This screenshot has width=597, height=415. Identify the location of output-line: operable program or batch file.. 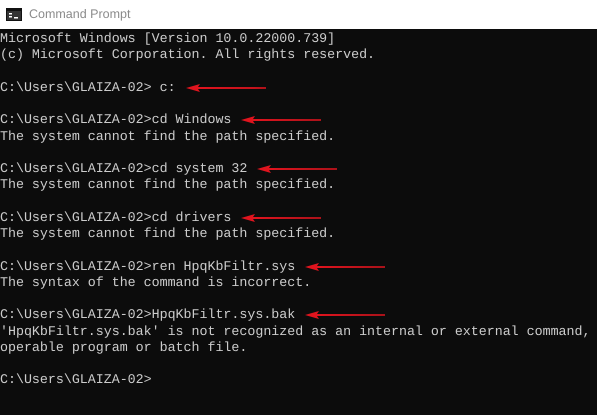
(124, 348).